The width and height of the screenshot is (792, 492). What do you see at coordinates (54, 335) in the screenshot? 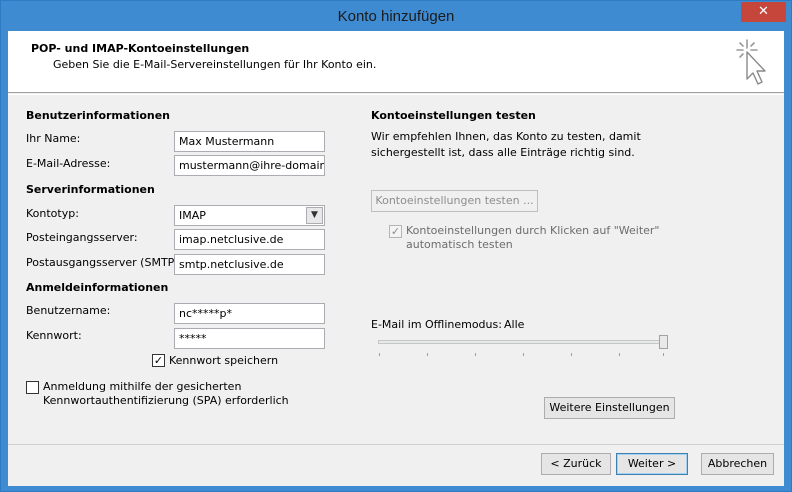
I see `password-label: Kennwort:` at bounding box center [54, 335].